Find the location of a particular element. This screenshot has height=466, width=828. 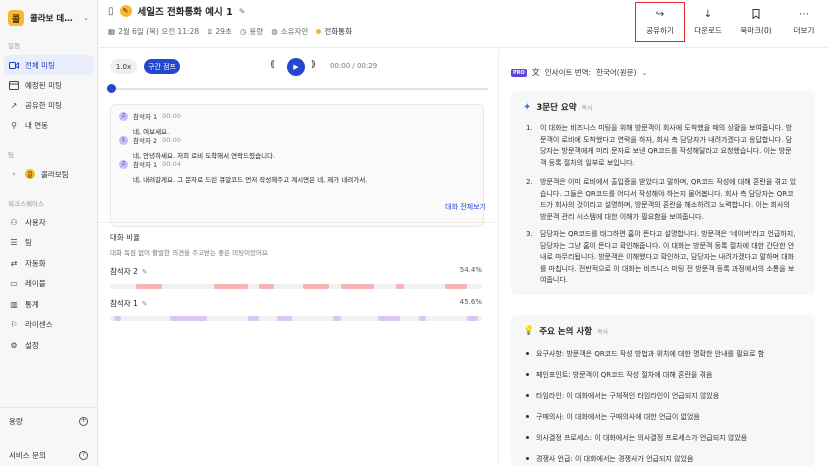

discussion-title: 주요 논의 사항 is located at coordinates (566, 332).